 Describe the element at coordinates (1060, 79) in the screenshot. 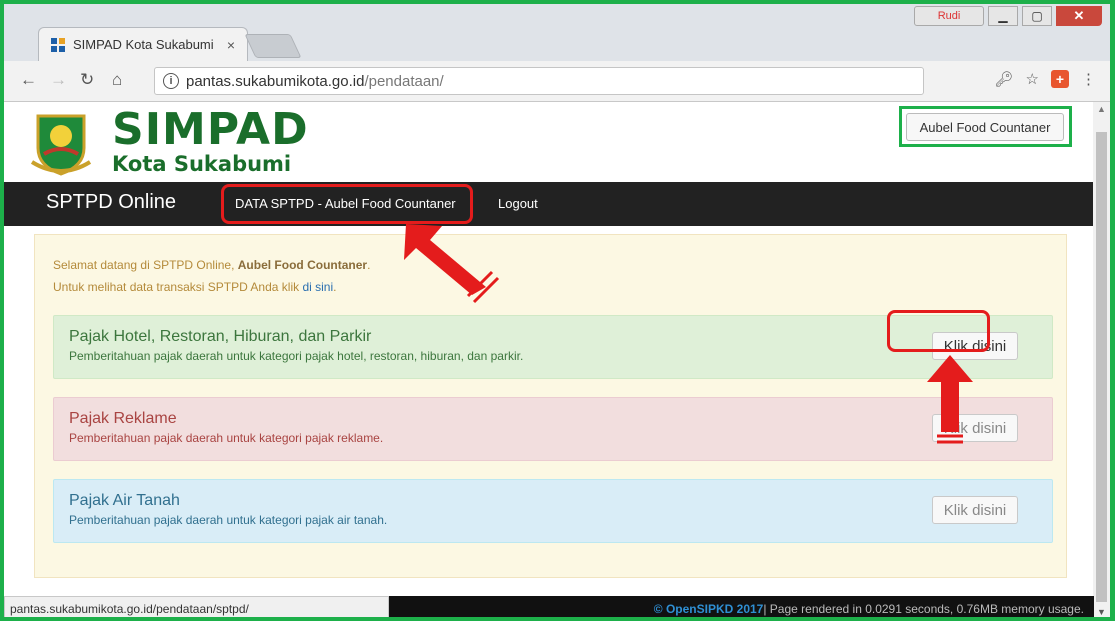

I see `extension-plus-icon: +` at that location.